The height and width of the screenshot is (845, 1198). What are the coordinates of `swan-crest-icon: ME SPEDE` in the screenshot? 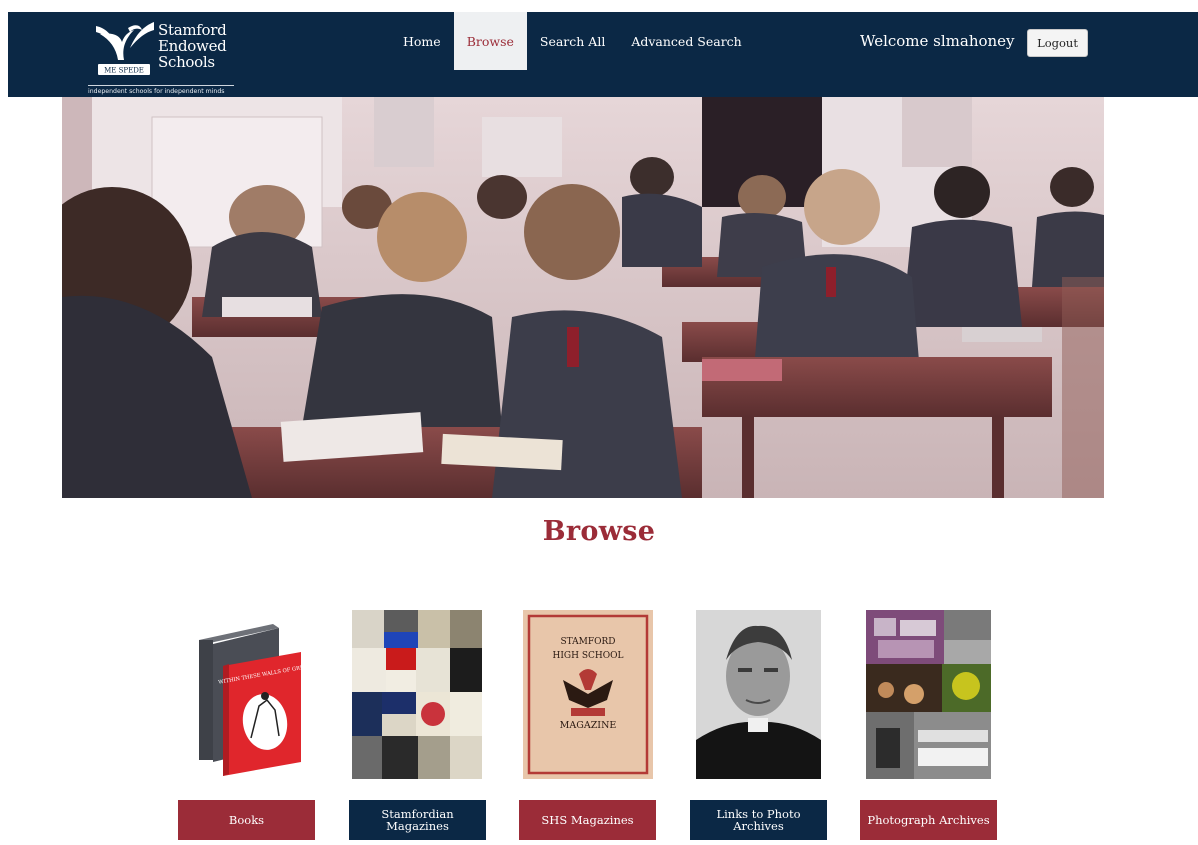 It's located at (125, 48).